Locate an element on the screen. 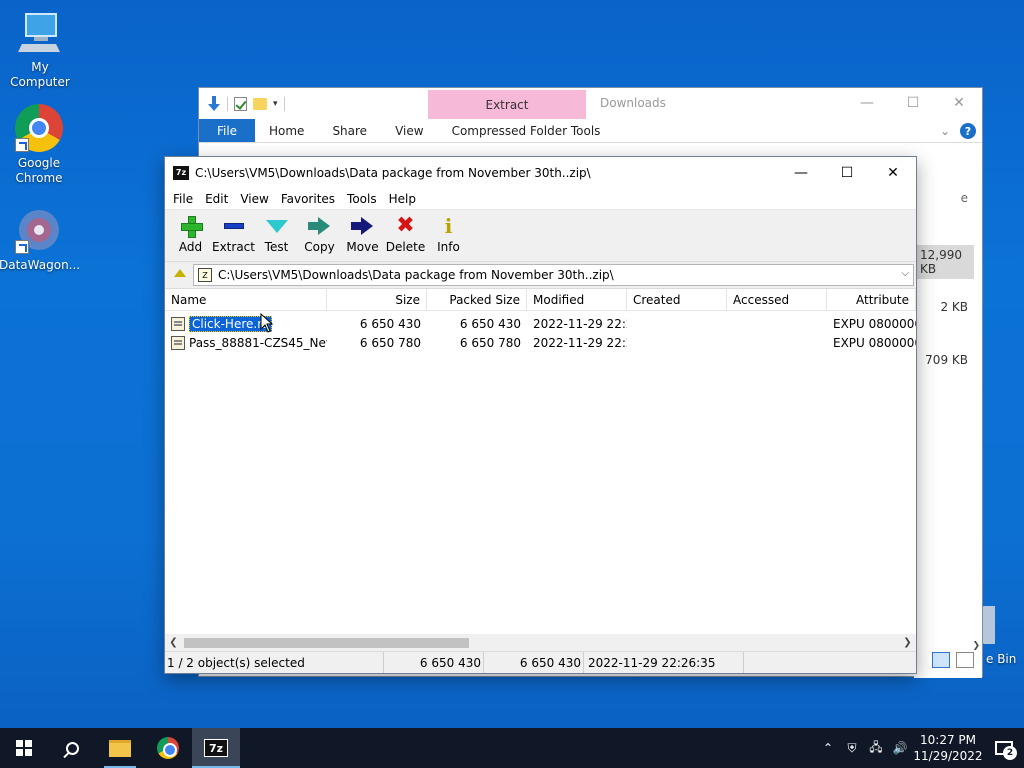  security-icon: ⛨ is located at coordinates (852, 748).